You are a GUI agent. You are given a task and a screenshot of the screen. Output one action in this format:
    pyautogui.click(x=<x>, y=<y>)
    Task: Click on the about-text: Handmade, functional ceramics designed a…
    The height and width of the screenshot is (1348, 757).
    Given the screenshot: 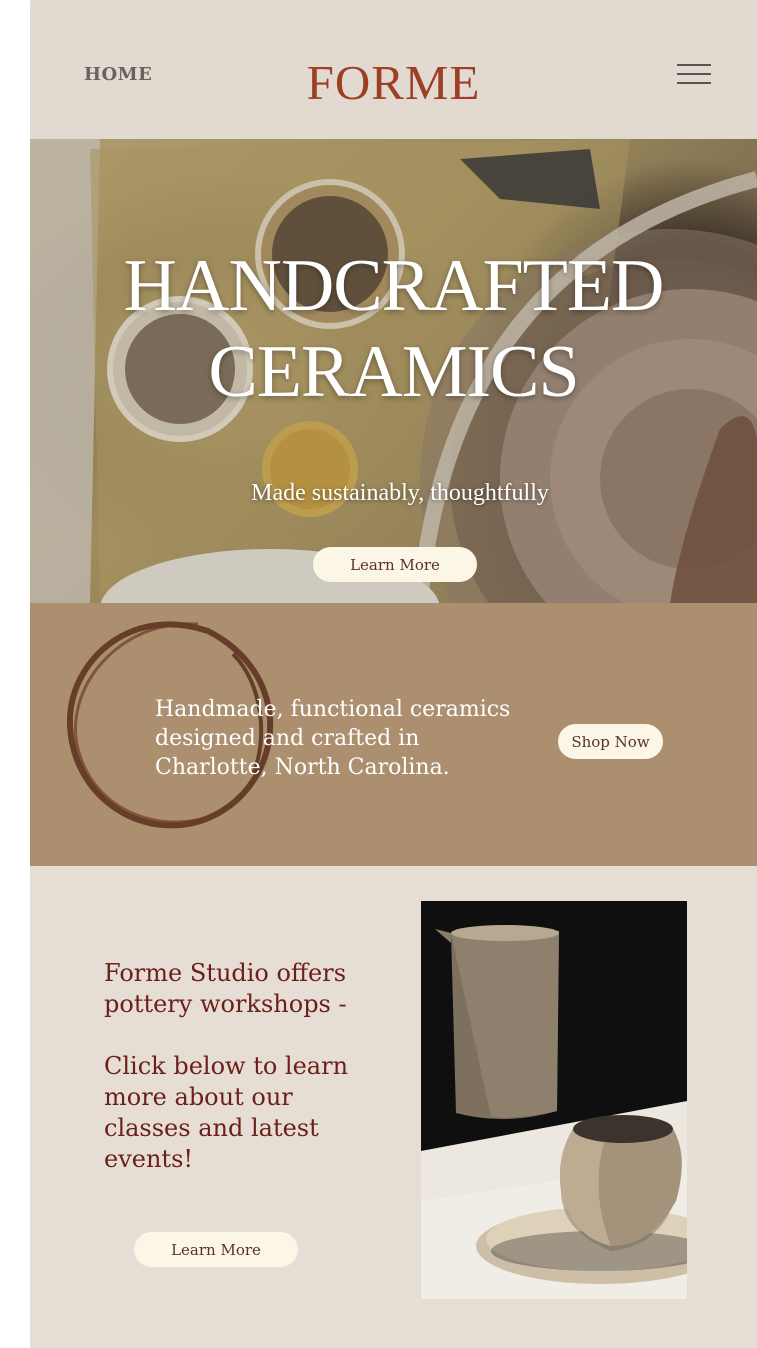 What is the action you would take?
    pyautogui.click(x=333, y=738)
    